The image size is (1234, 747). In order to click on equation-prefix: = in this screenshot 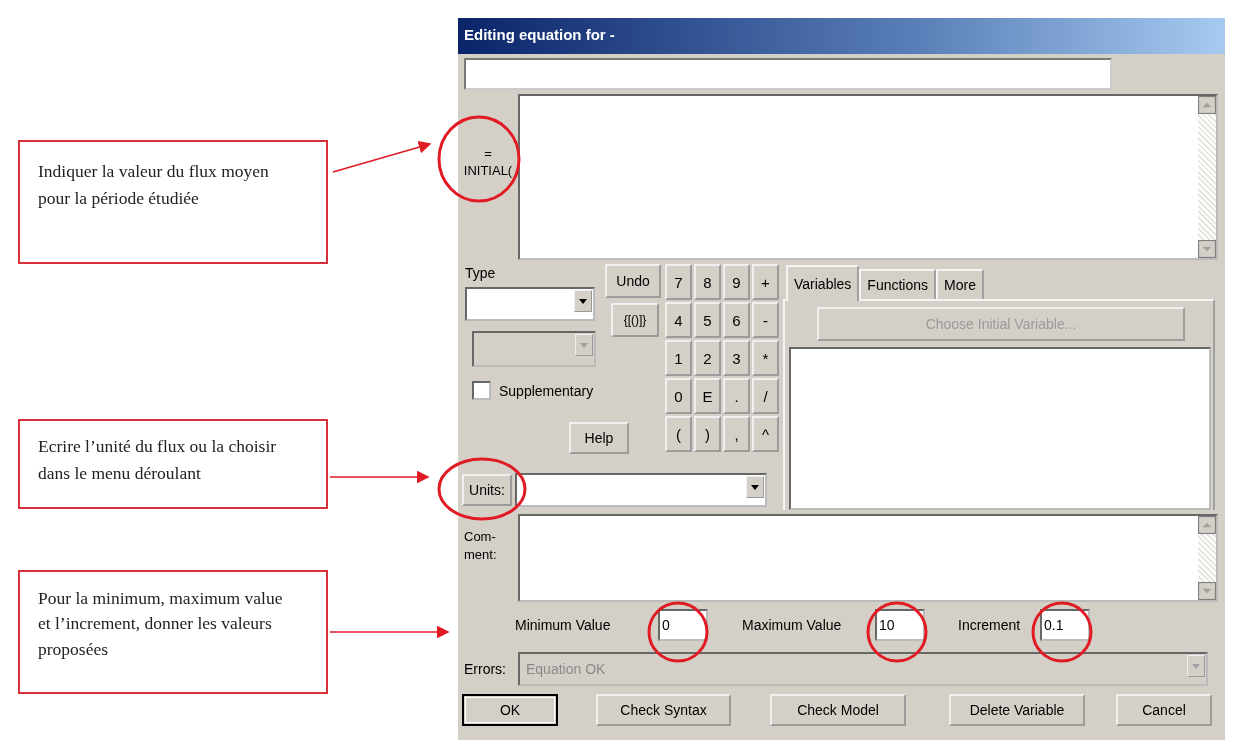, I will do `click(488, 154)`.